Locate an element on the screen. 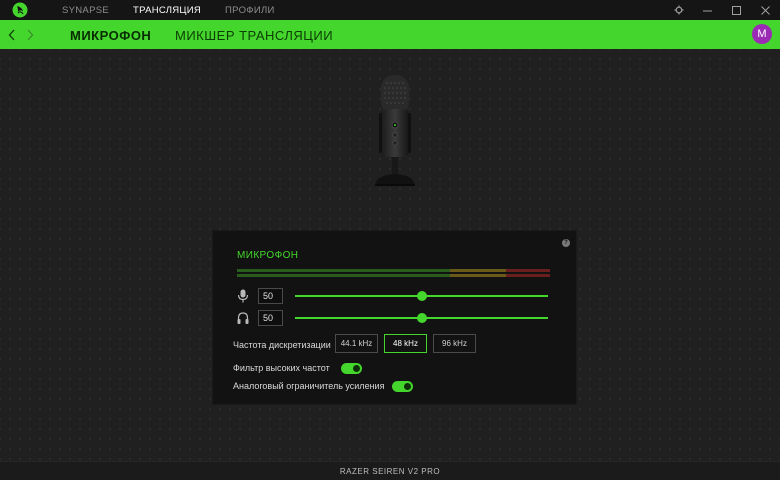 This screenshot has width=780, height=480. minimize-icon is located at coordinates (707, 10).